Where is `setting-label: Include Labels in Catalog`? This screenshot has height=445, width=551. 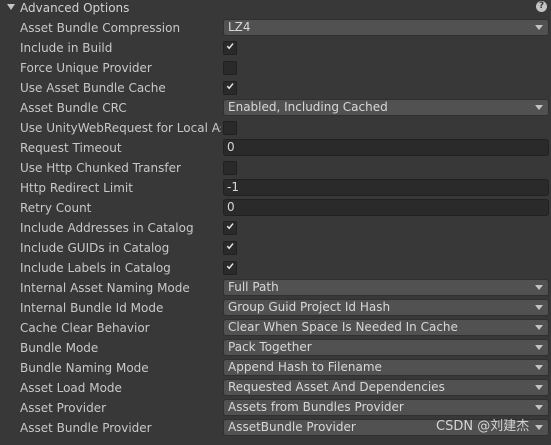 setting-label: Include Labels in Catalog is located at coordinates (95, 268).